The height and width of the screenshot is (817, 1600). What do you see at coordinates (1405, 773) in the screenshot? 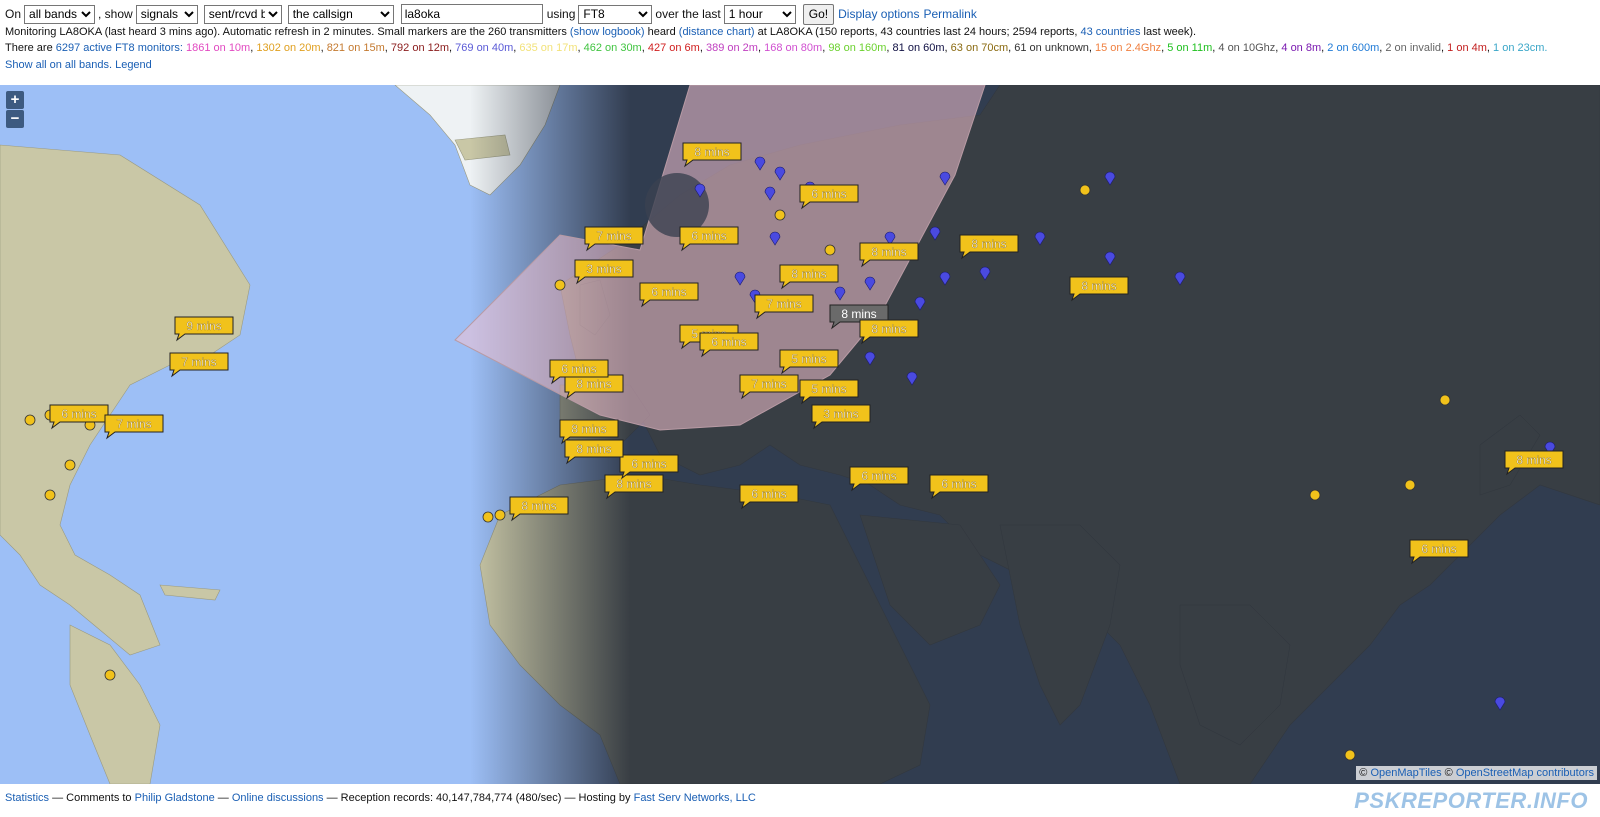
I see `openmaptiles-link: OpenMapTiles` at bounding box center [1405, 773].